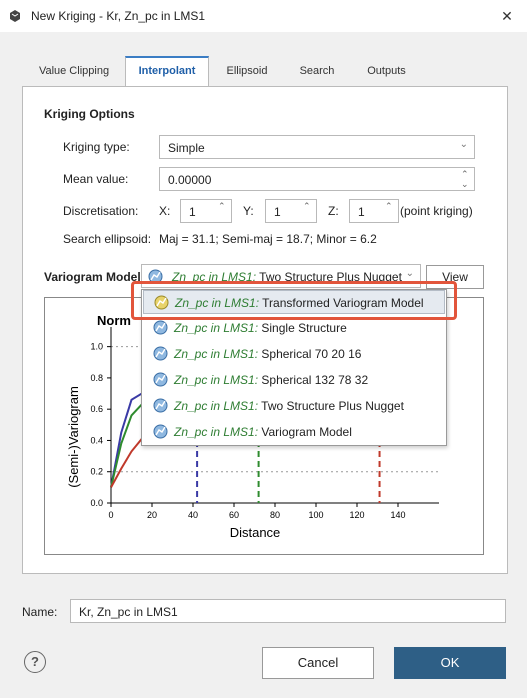 The image size is (527, 698). I want to click on mean-value-label: Mean value:, so click(96, 179).